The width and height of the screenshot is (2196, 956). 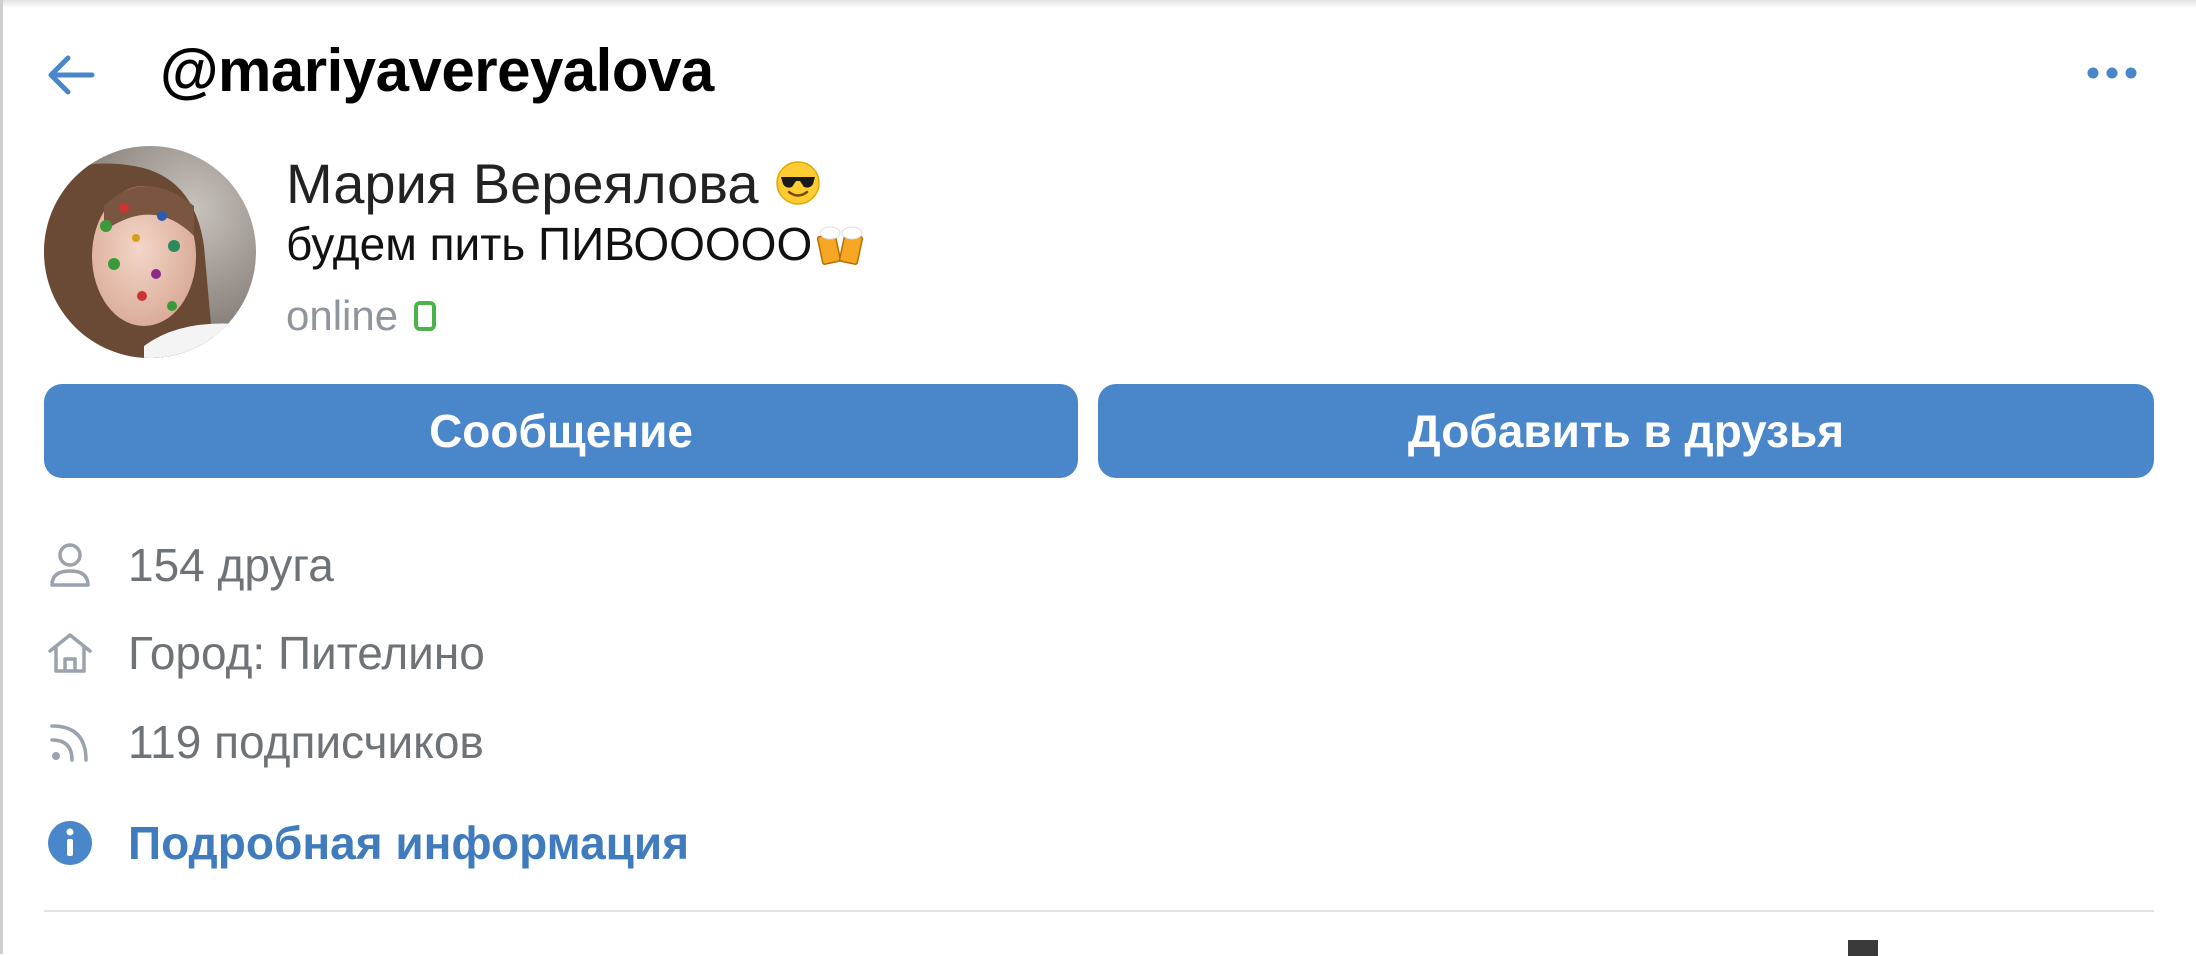 I want to click on info-circle-icon, so click(x=70, y=843).